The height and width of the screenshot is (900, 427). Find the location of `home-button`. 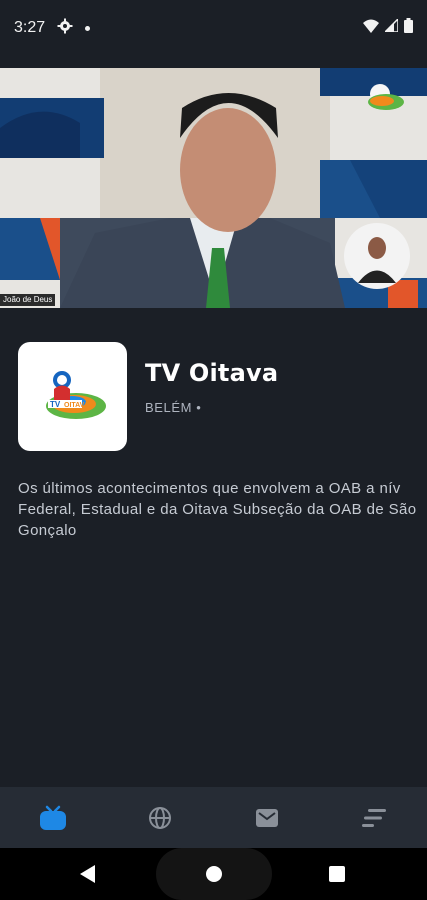

home-button is located at coordinates (214, 874).